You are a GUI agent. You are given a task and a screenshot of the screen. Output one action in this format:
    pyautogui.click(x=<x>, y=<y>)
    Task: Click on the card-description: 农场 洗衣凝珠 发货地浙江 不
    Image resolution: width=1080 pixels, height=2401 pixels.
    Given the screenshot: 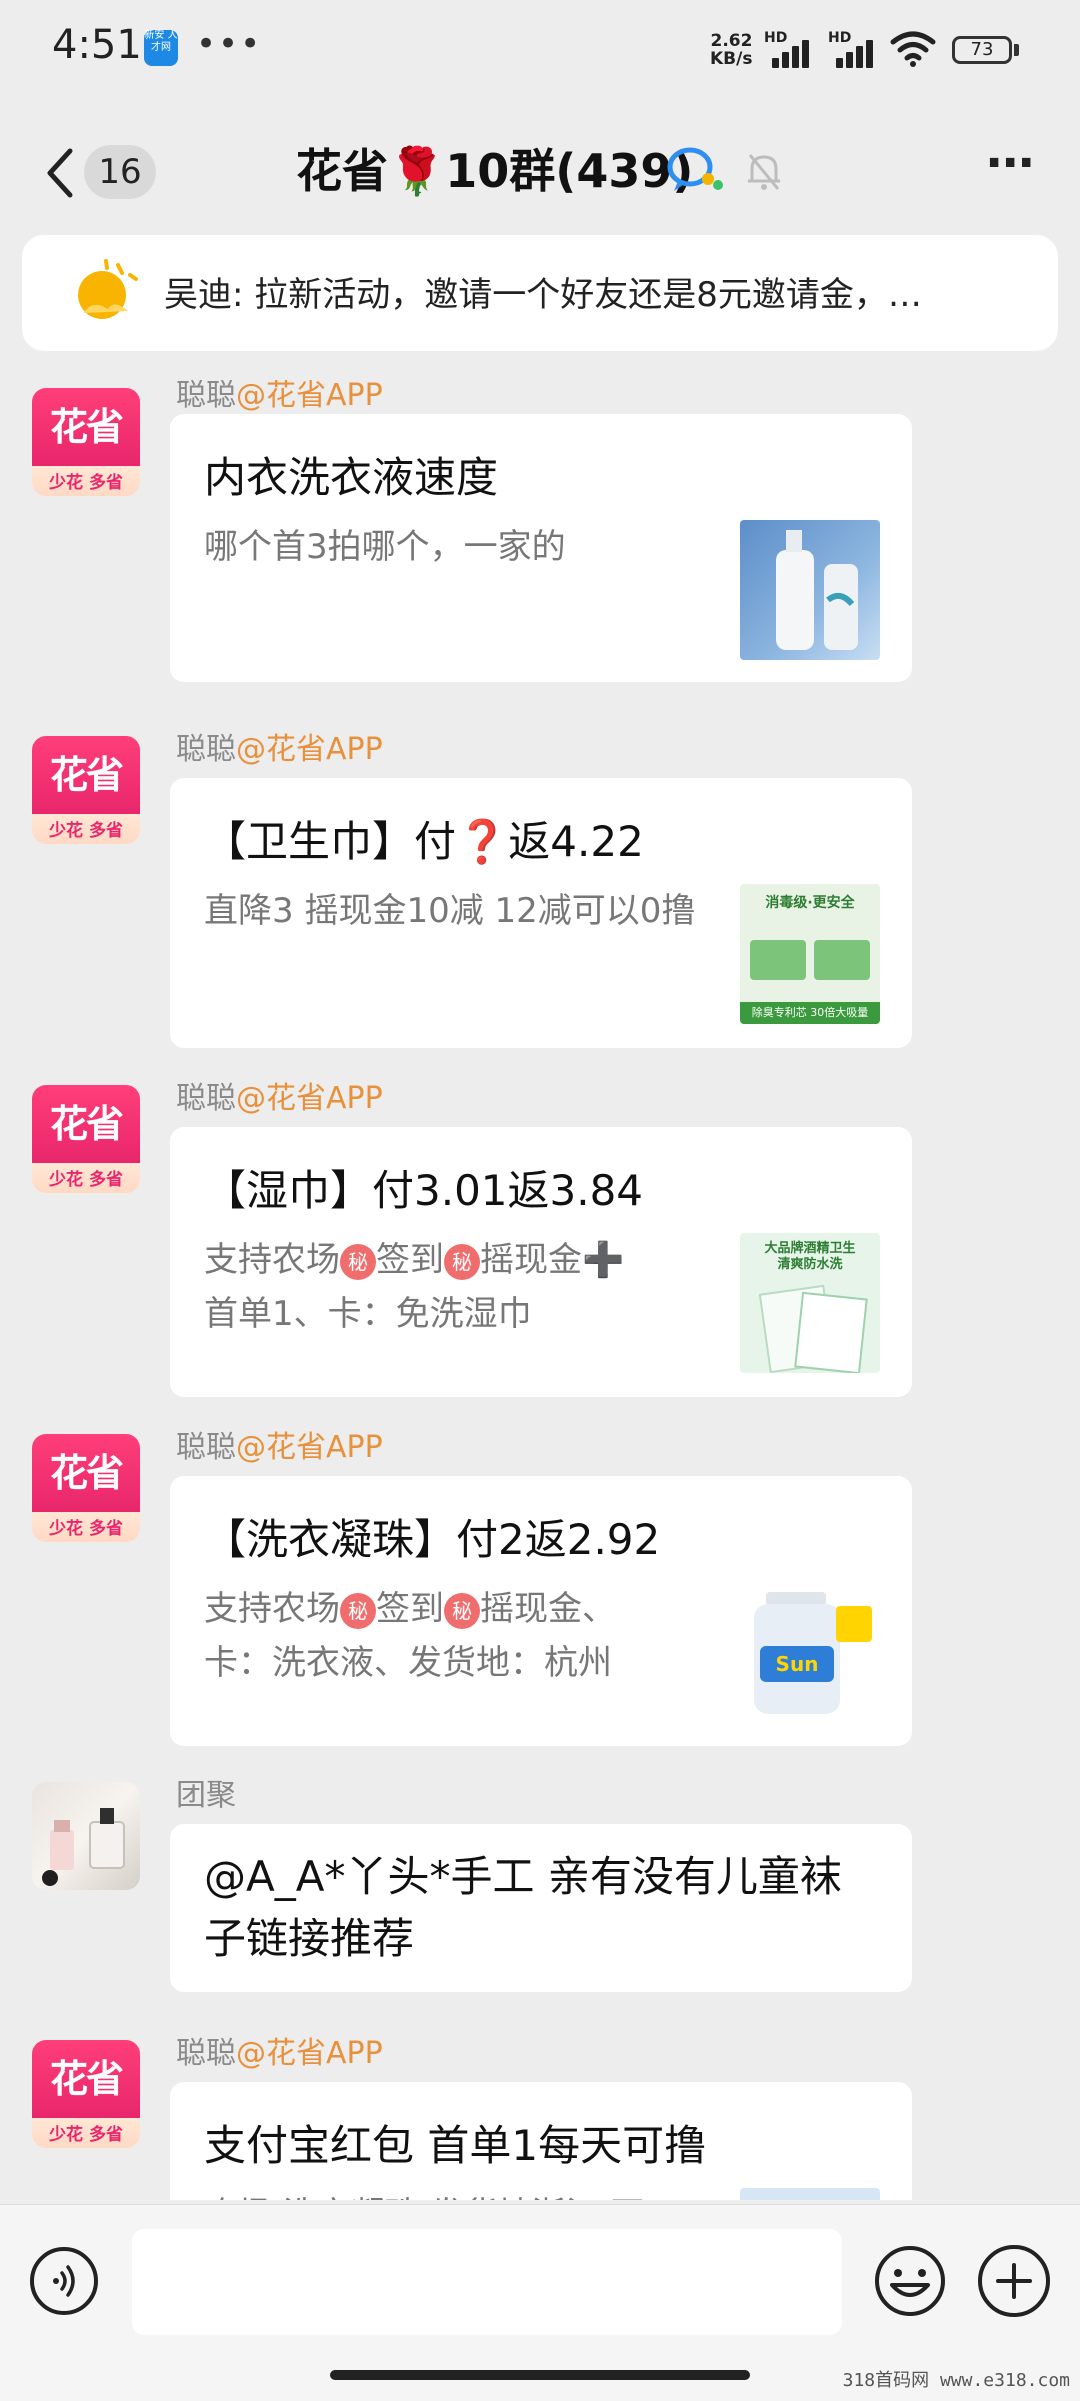 What is the action you would take?
    pyautogui.click(x=454, y=2194)
    